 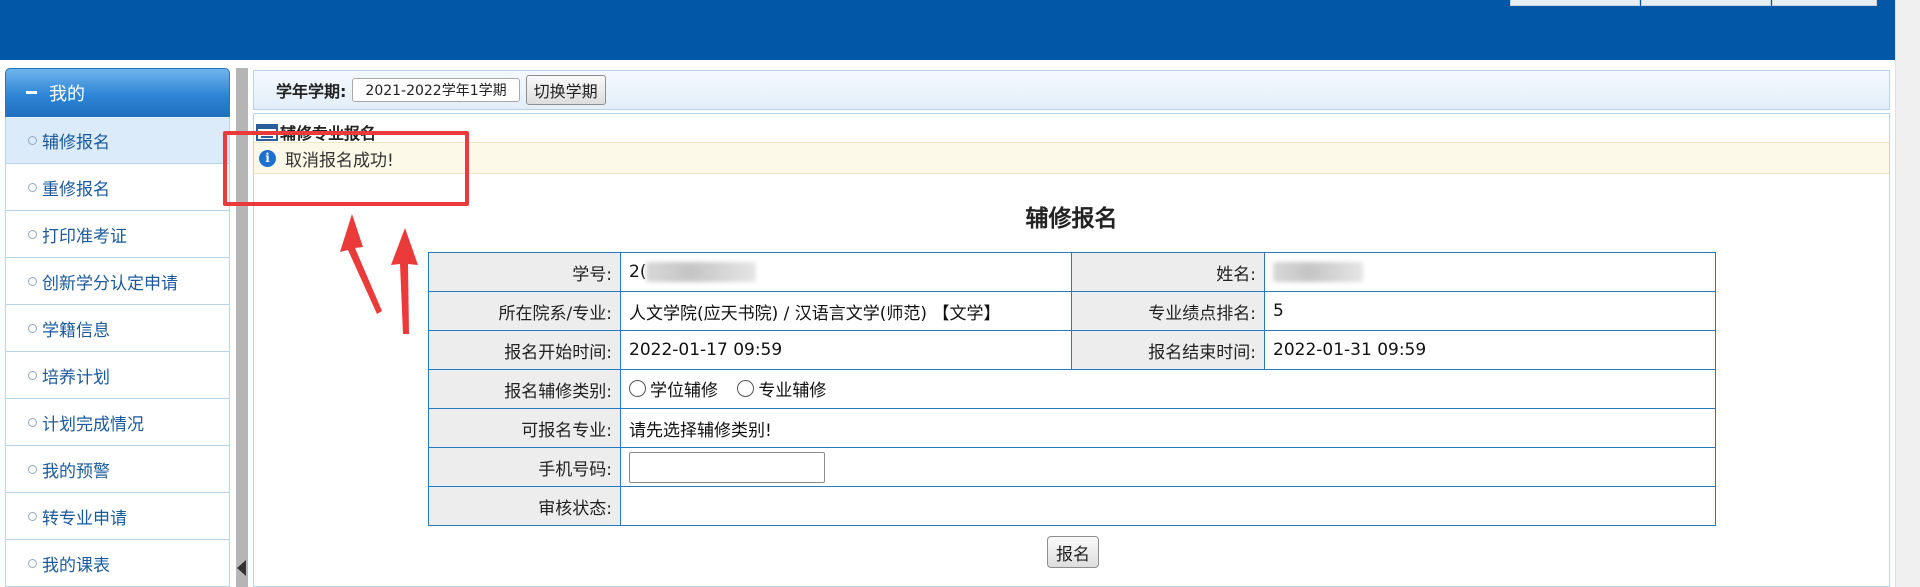 What do you see at coordinates (117, 92) in the screenshot?
I see `sidebar-header-my: 我的` at bounding box center [117, 92].